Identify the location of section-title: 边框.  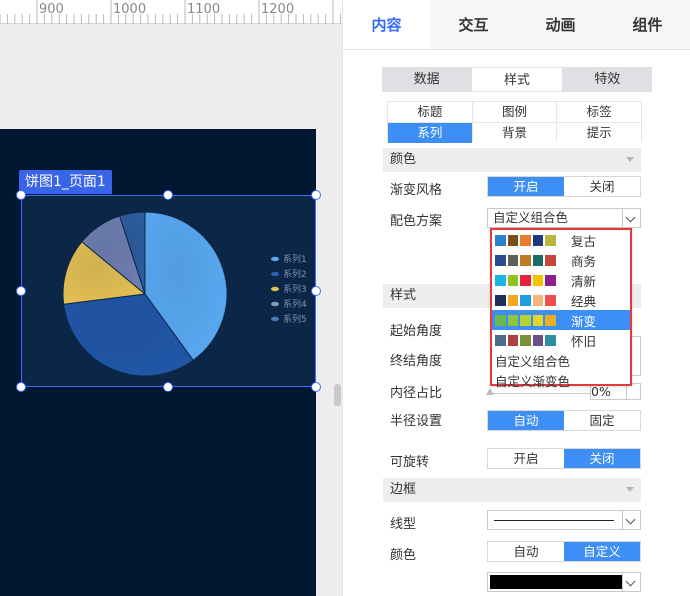
(403, 489).